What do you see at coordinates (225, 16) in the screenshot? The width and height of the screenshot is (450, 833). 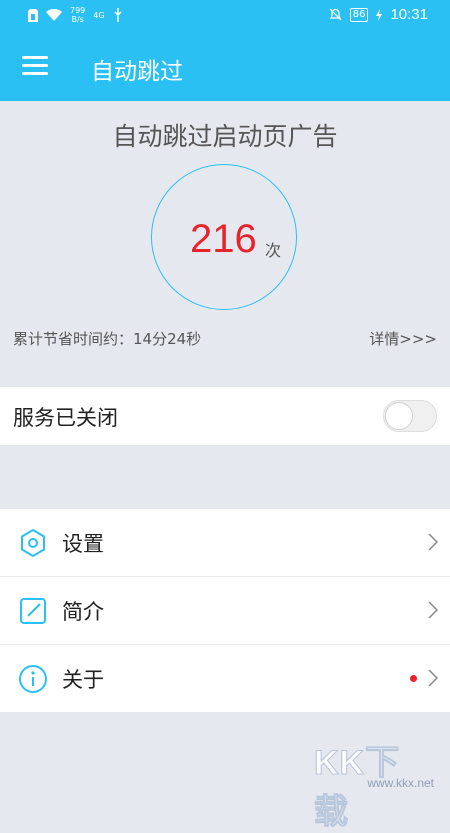 I see `status-bar: 799 B/s 4G 86 10:31` at bounding box center [225, 16].